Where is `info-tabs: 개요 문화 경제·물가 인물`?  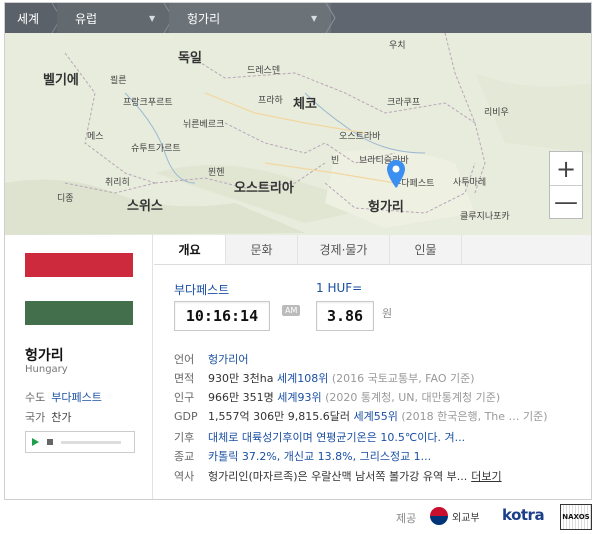
info-tabs: 개요 문화 경제·물가 인물 is located at coordinates (372, 250).